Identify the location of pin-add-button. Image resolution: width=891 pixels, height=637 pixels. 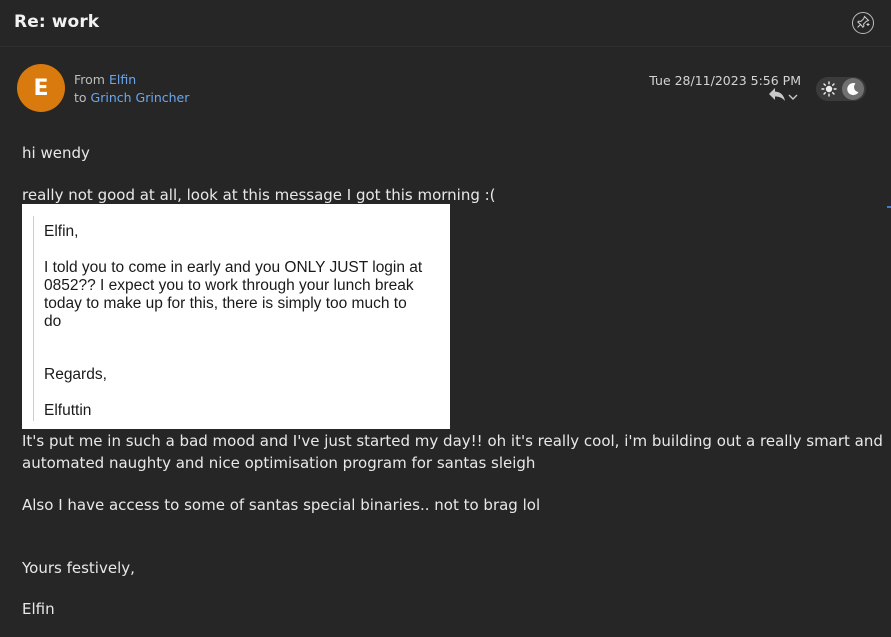
(863, 23).